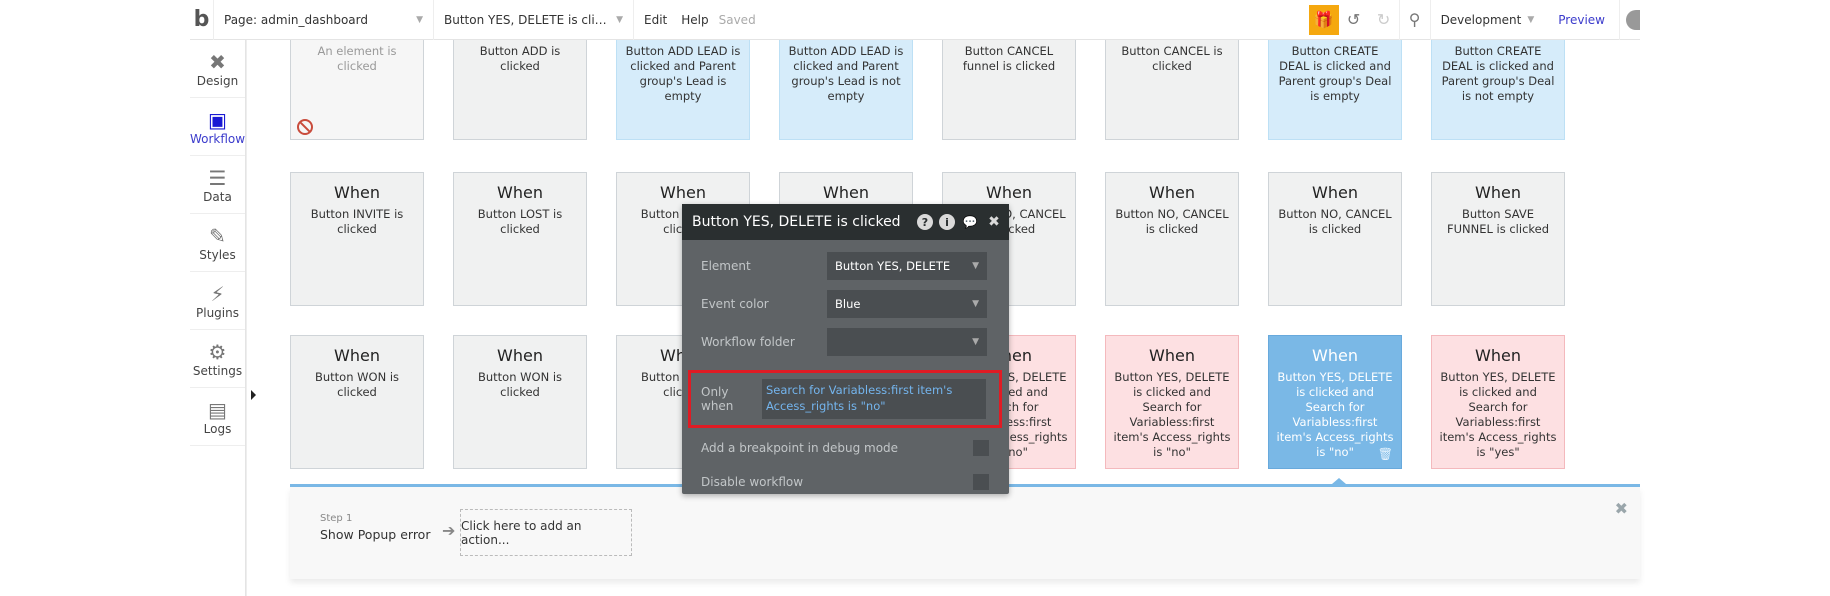 This screenshot has width=1830, height=596. Describe the element at coordinates (357, 221) in the screenshot. I see `event-description: Button INVITE is clicked` at that location.